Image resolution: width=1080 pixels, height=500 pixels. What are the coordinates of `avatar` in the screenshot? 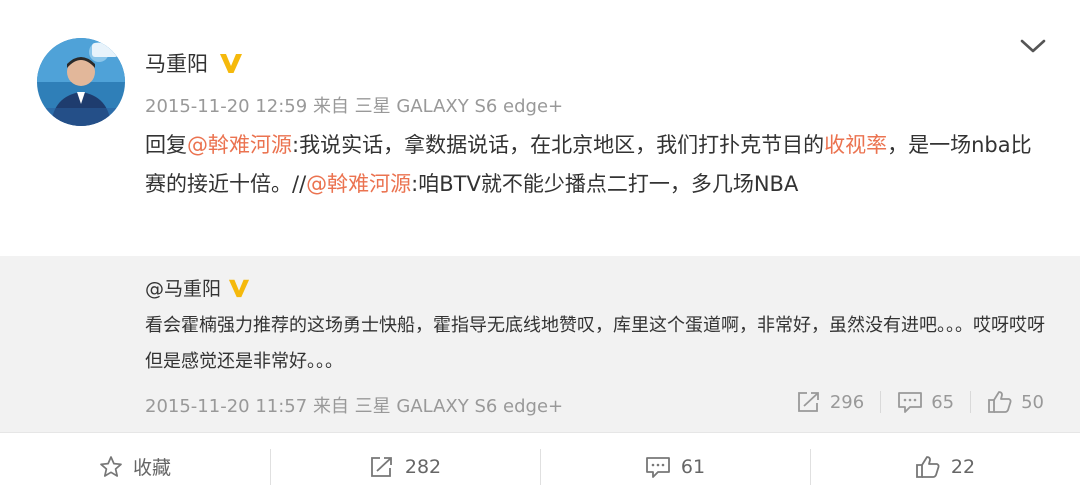 It's located at (81, 82).